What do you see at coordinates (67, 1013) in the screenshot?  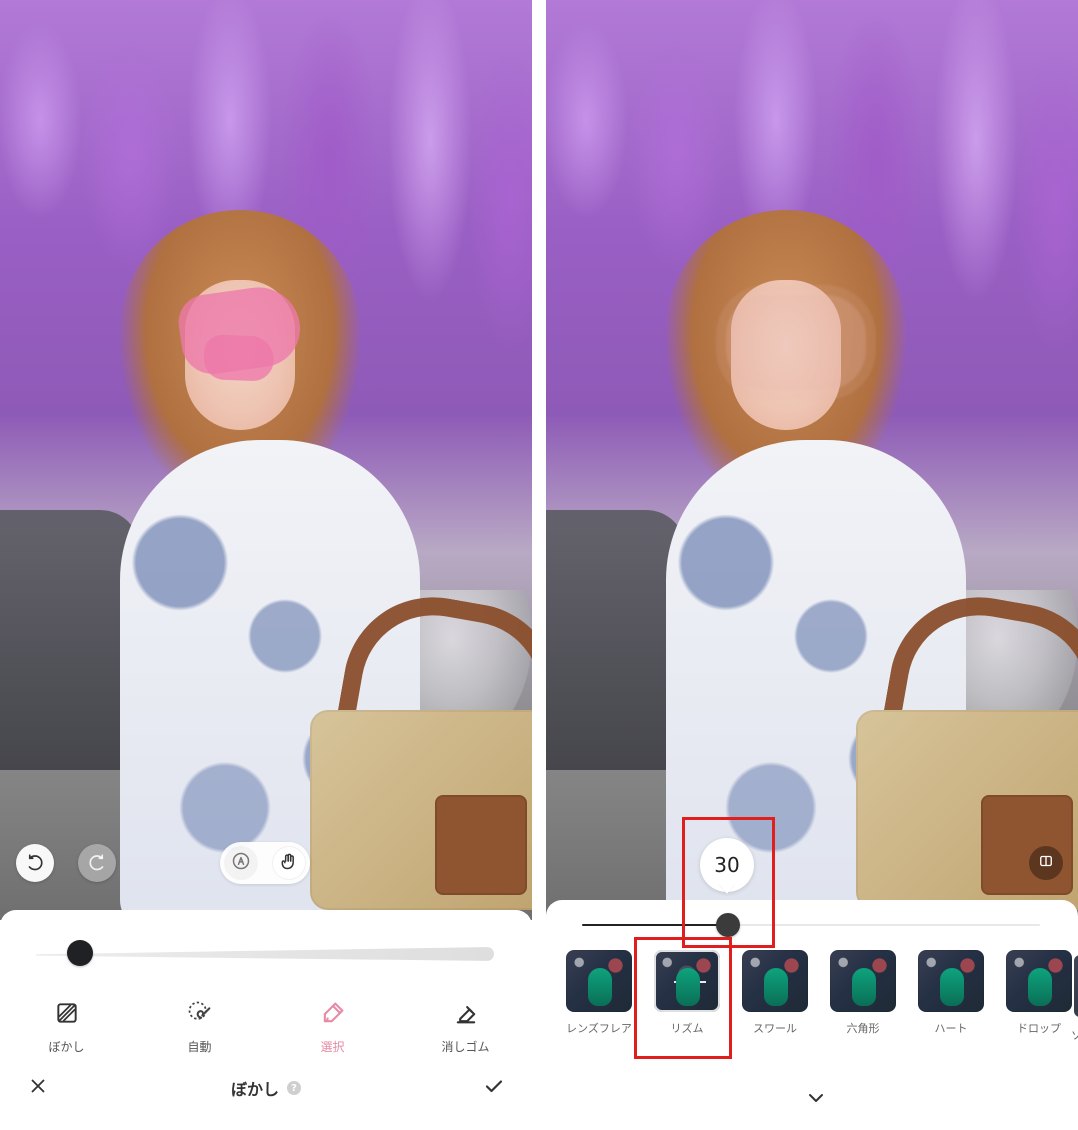 I see `hatch-square-icon` at bounding box center [67, 1013].